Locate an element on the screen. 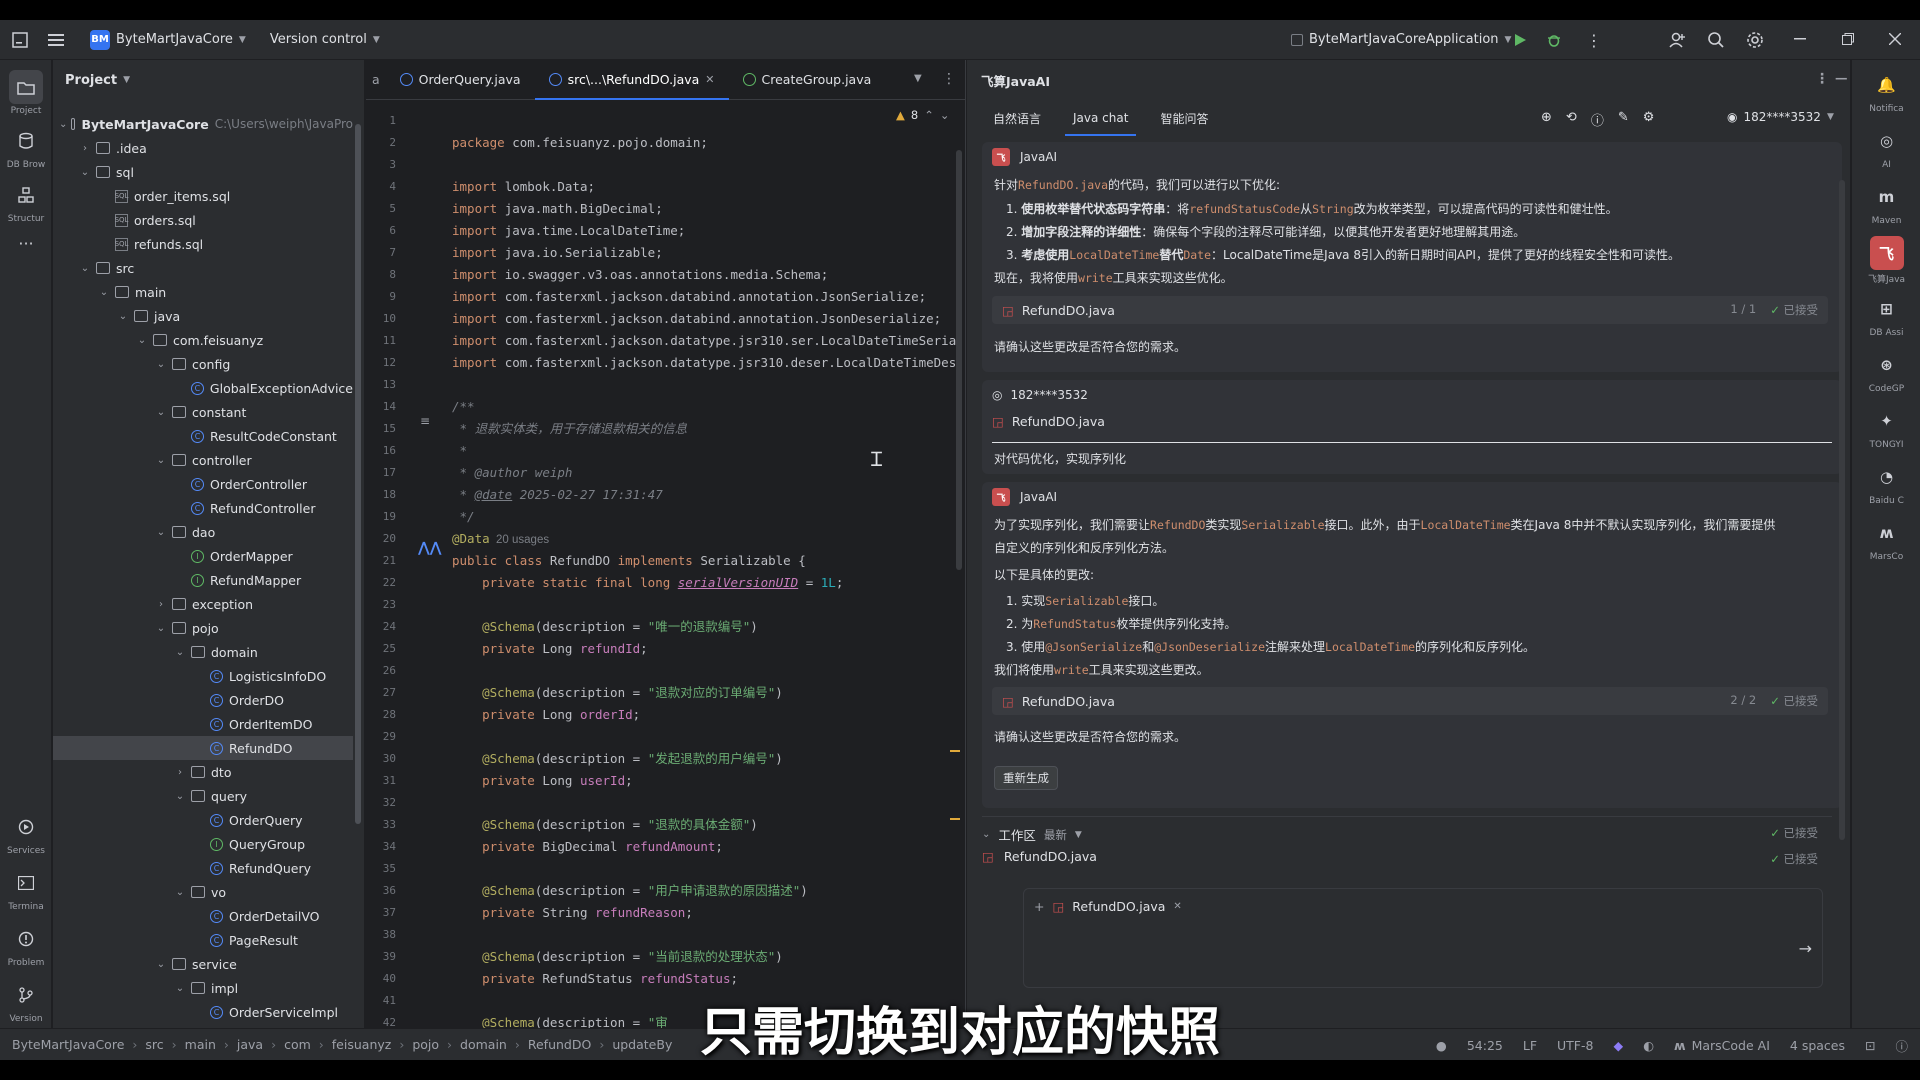 This screenshot has height=1080, width=1920. settings-icon: ⚙ is located at coordinates (1649, 119).